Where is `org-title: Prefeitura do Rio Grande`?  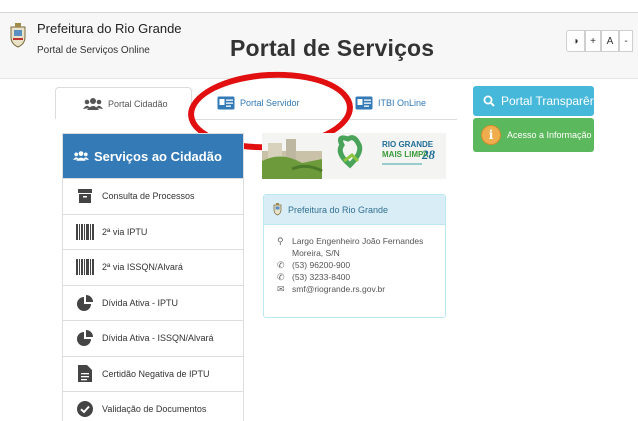
org-title: Prefeitura do Rio Grande is located at coordinates (109, 28).